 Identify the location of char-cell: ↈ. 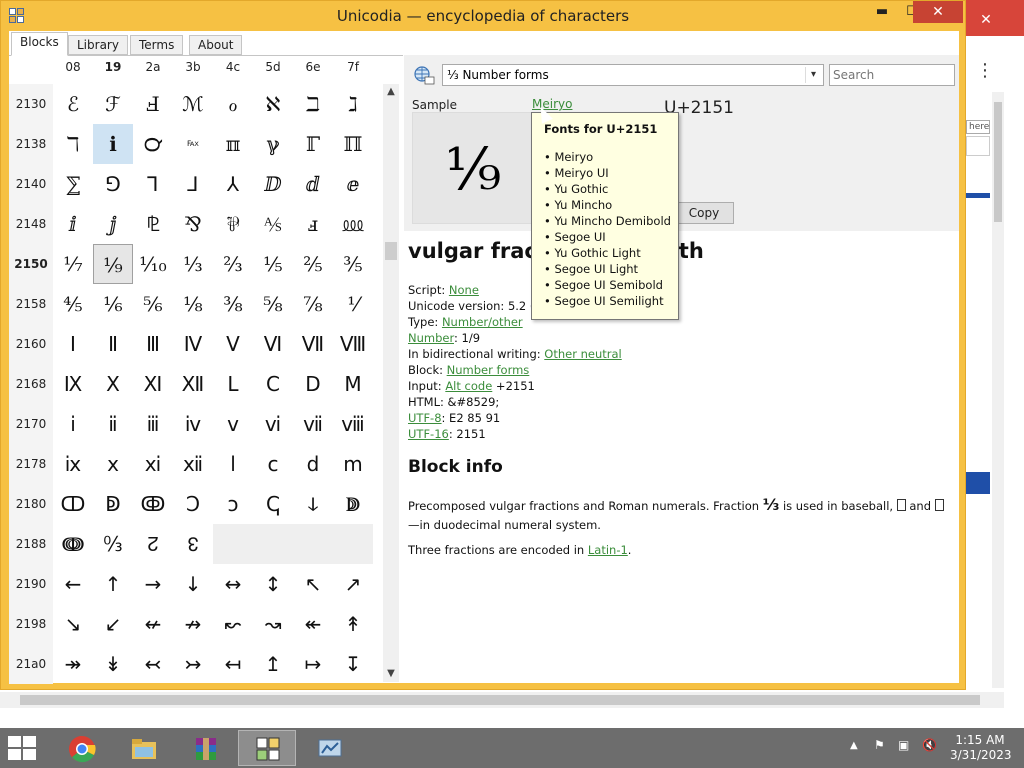
(73, 544).